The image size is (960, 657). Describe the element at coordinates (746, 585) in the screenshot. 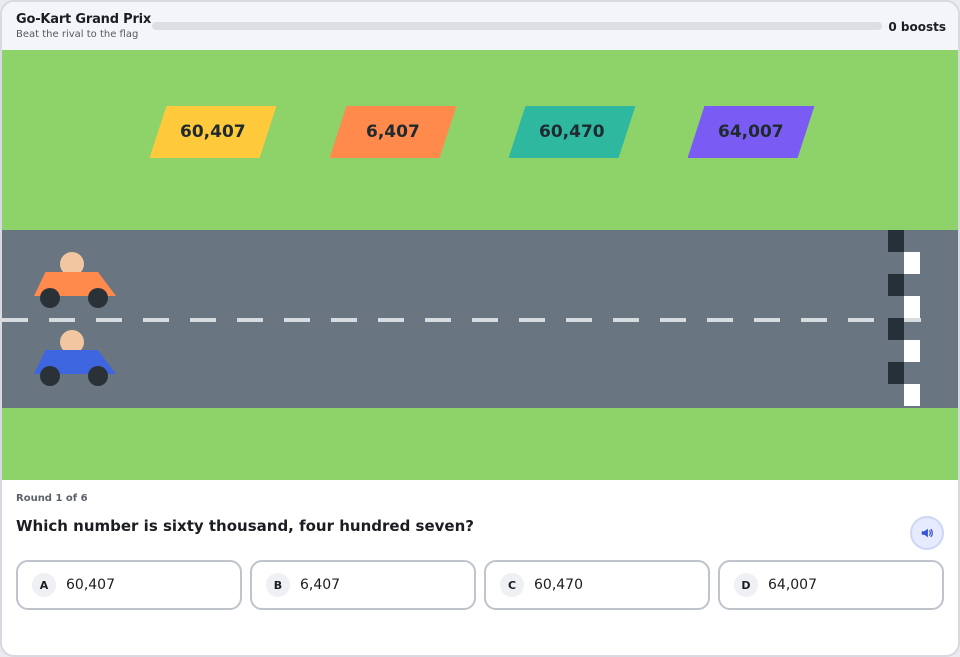

I see `answer-letter: D` at that location.